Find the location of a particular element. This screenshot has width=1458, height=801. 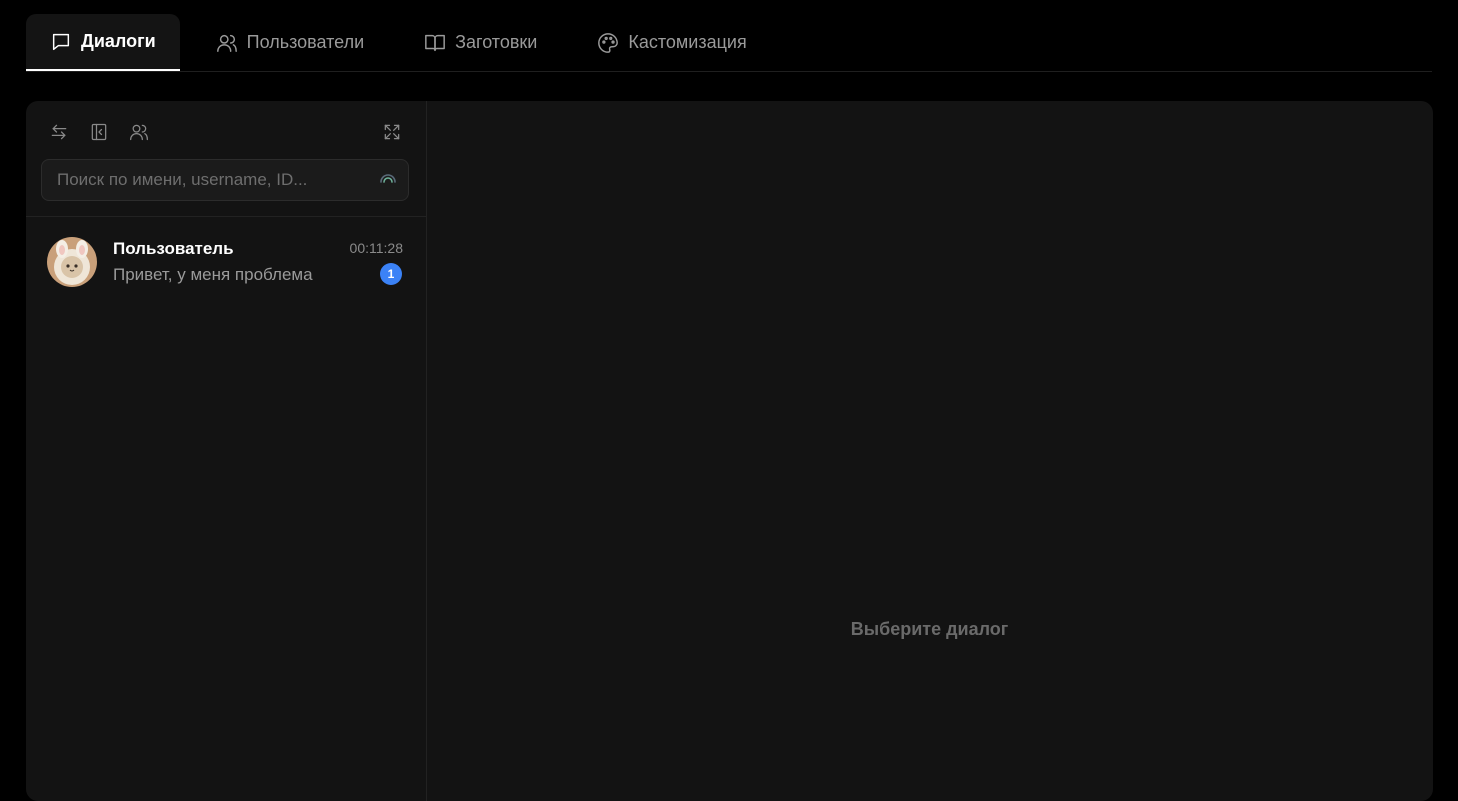

book-icon is located at coordinates (435, 42).